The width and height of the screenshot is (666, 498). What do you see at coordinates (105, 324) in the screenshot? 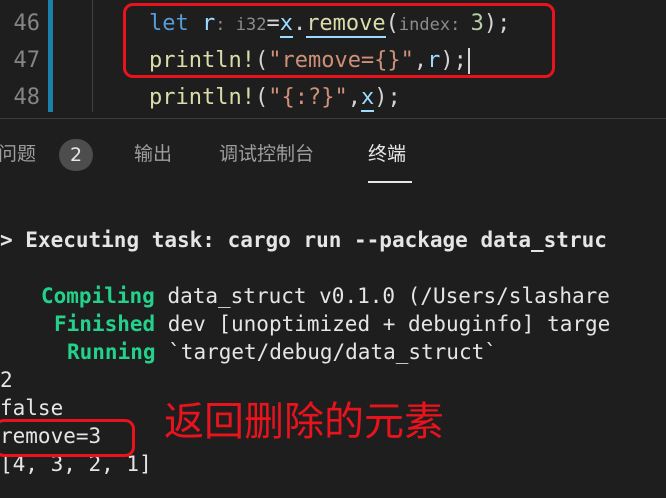
I see `build-status: Finished` at bounding box center [105, 324].